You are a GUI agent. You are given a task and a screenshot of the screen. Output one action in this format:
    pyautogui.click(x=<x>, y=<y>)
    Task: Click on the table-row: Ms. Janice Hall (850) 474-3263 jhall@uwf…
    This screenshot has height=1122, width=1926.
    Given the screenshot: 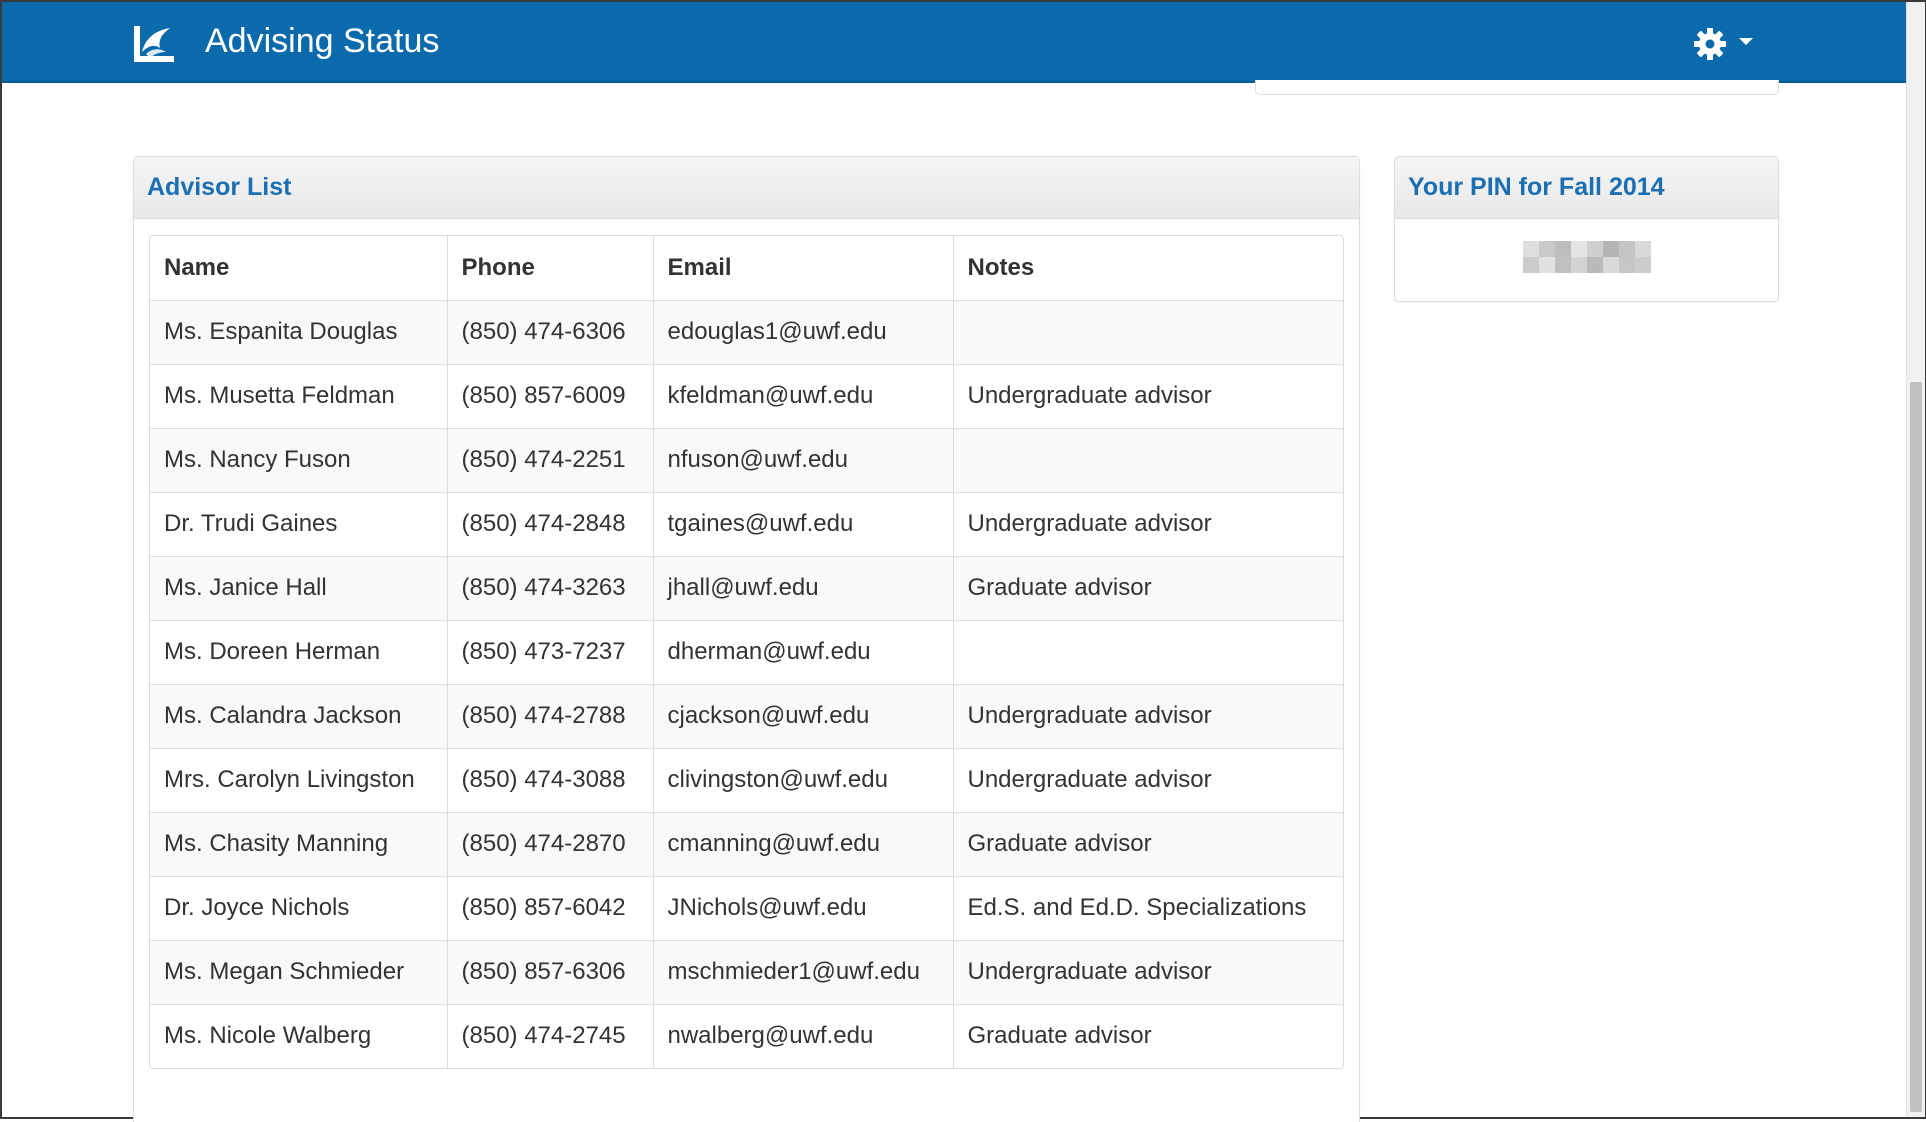 What is the action you would take?
    pyautogui.click(x=746, y=587)
    